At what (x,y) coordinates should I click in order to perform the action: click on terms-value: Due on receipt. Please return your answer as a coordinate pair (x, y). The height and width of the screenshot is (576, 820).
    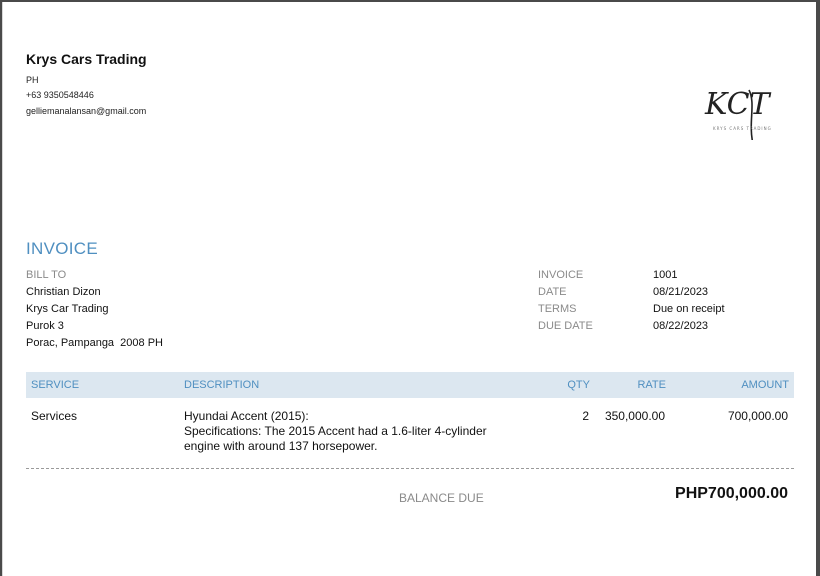
    Looking at the image, I should click on (689, 309).